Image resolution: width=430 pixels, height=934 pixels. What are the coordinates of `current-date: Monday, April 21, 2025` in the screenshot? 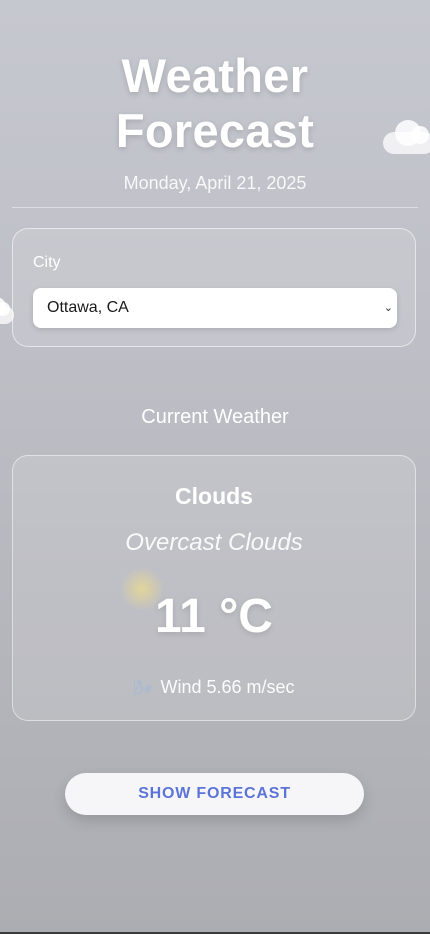 It's located at (215, 183).